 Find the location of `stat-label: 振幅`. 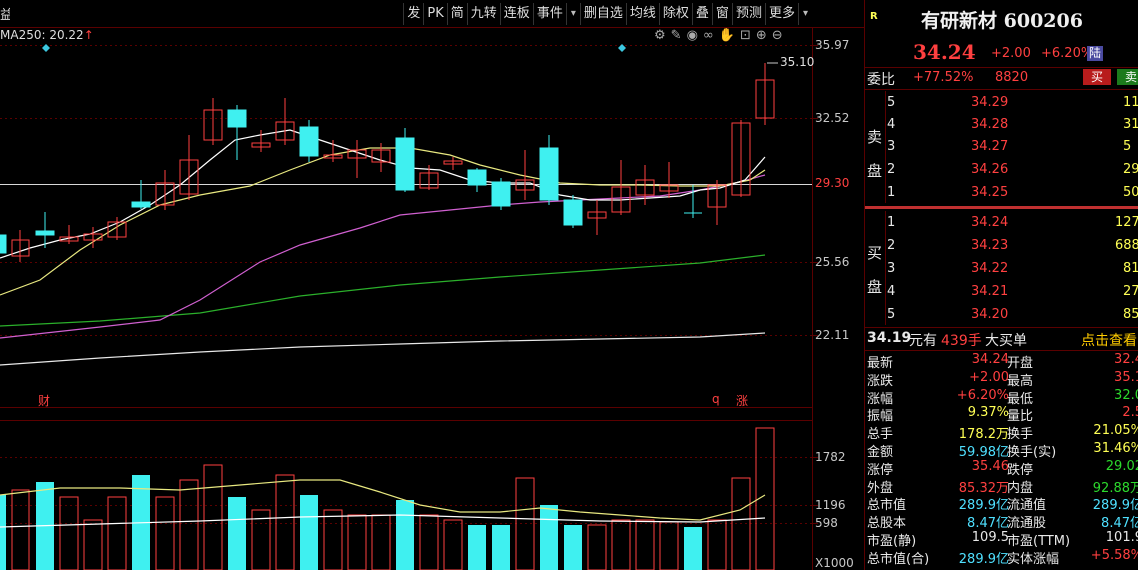

stat-label: 振幅 is located at coordinates (880, 417).